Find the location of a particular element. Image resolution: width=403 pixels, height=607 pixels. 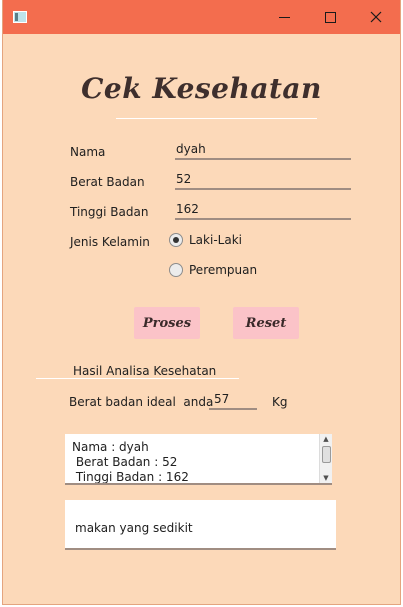

maximize-icon is located at coordinates (330, 17).